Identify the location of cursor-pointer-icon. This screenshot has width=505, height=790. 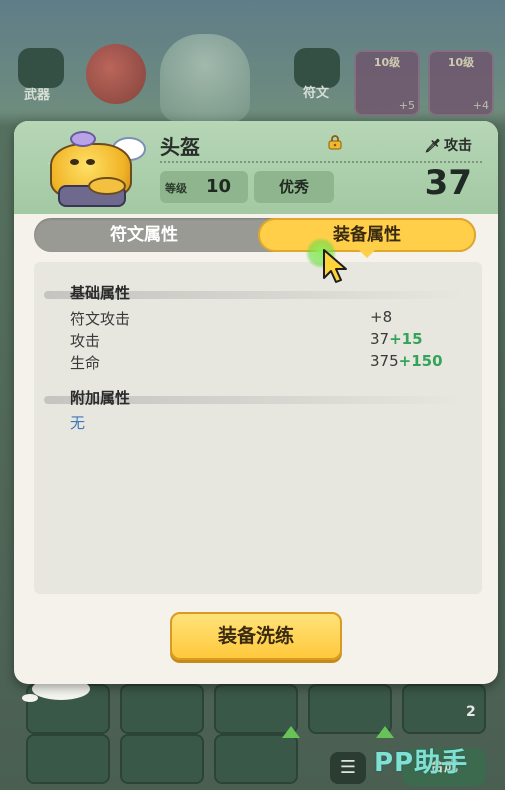
(327, 259).